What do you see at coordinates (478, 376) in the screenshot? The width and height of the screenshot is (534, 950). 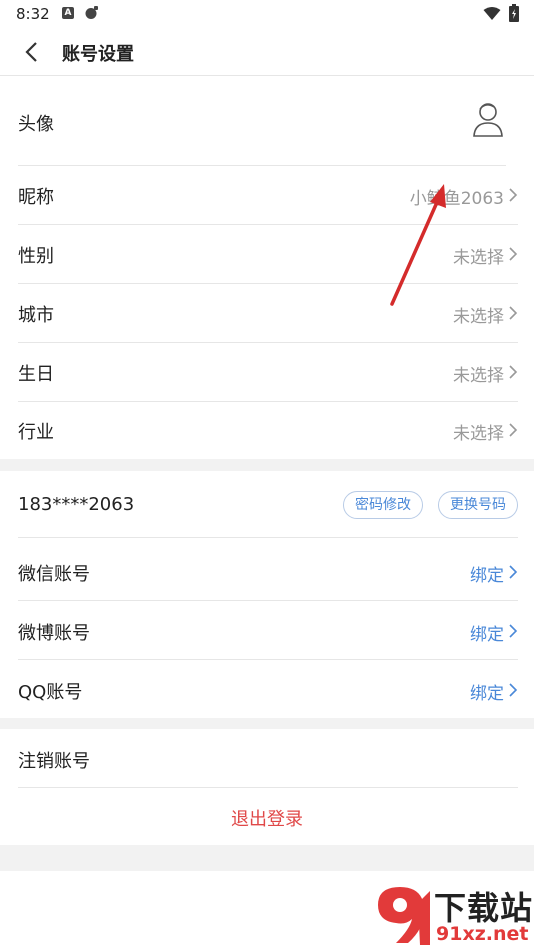 I see `birthday-value: 未选择` at bounding box center [478, 376].